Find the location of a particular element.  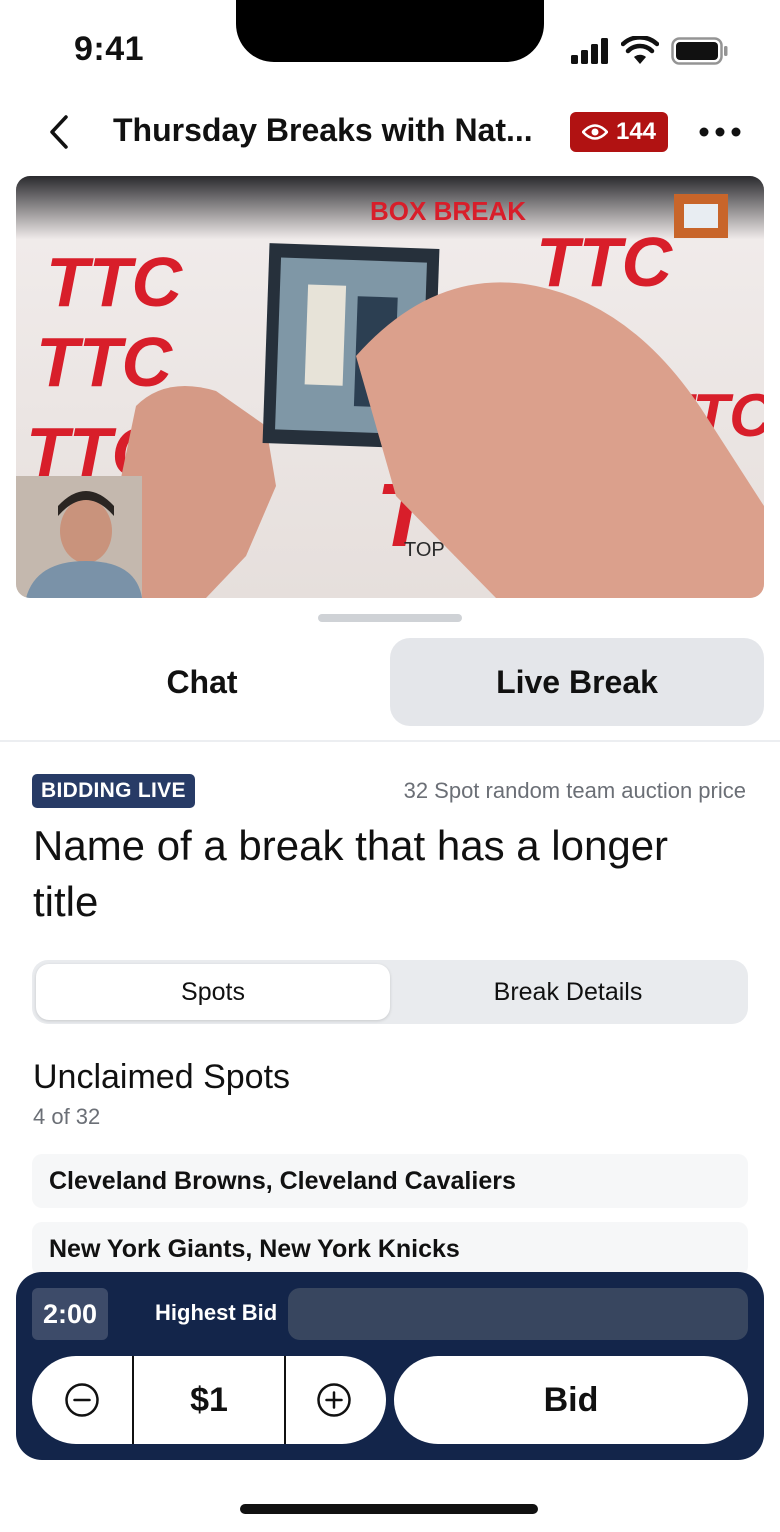

more-options-icon is located at coordinates (720, 132).